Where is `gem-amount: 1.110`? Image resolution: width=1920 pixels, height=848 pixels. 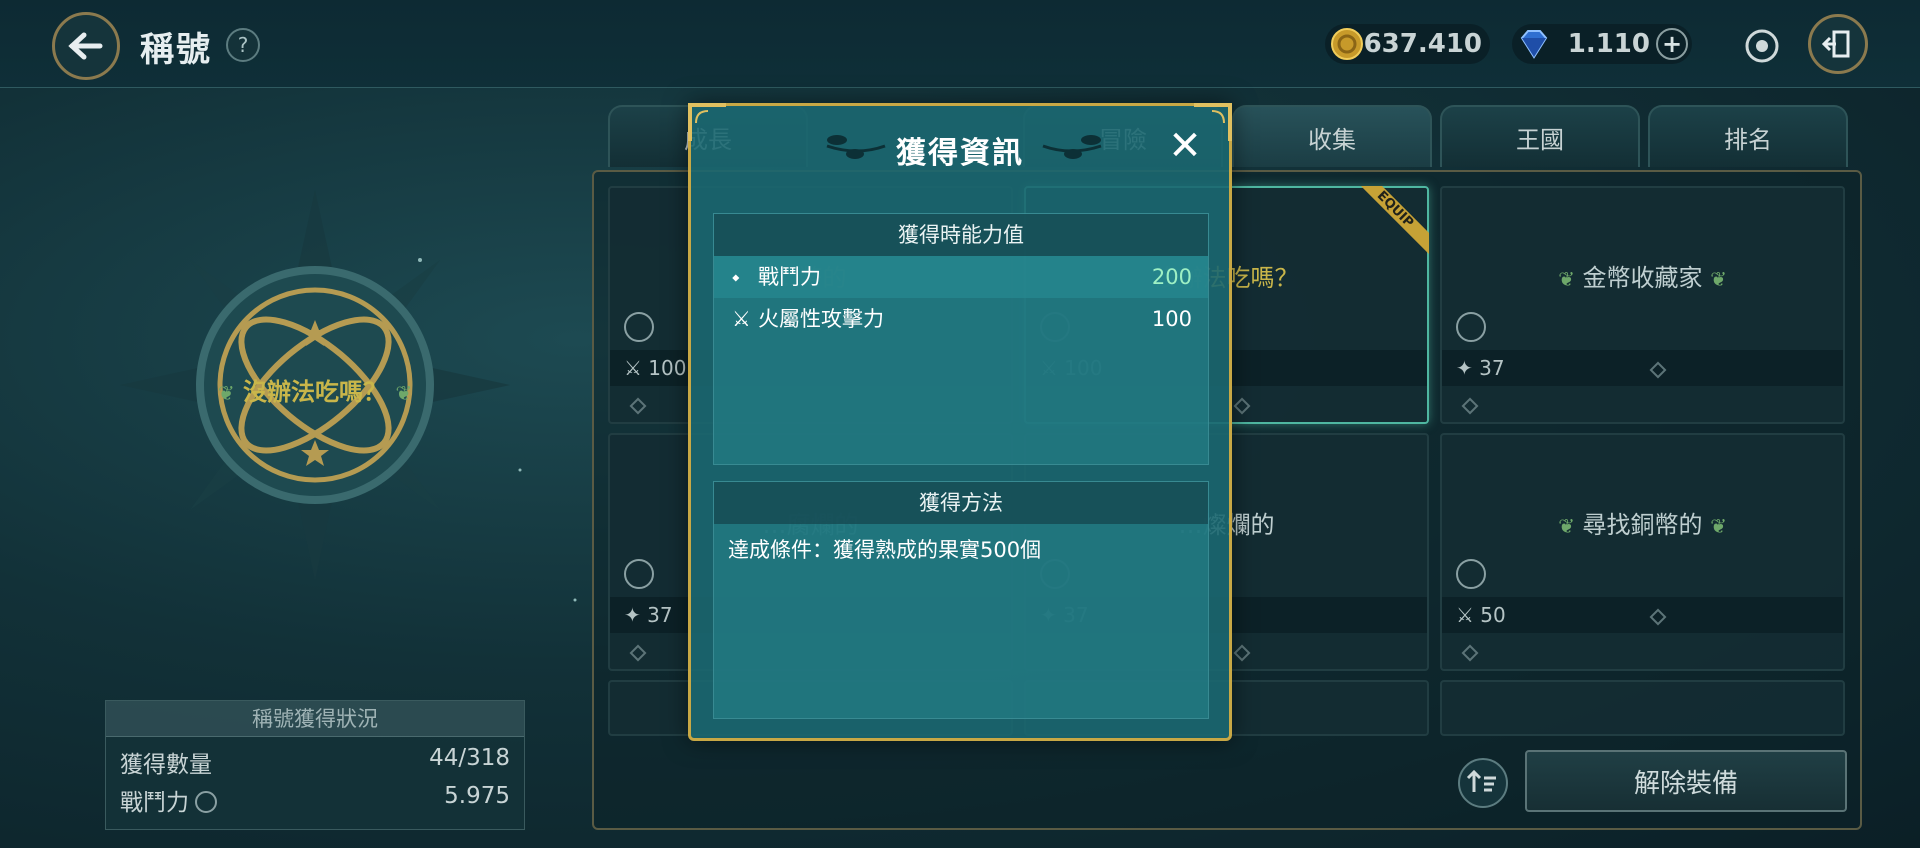
gem-amount: 1.110 is located at coordinates (1608, 44).